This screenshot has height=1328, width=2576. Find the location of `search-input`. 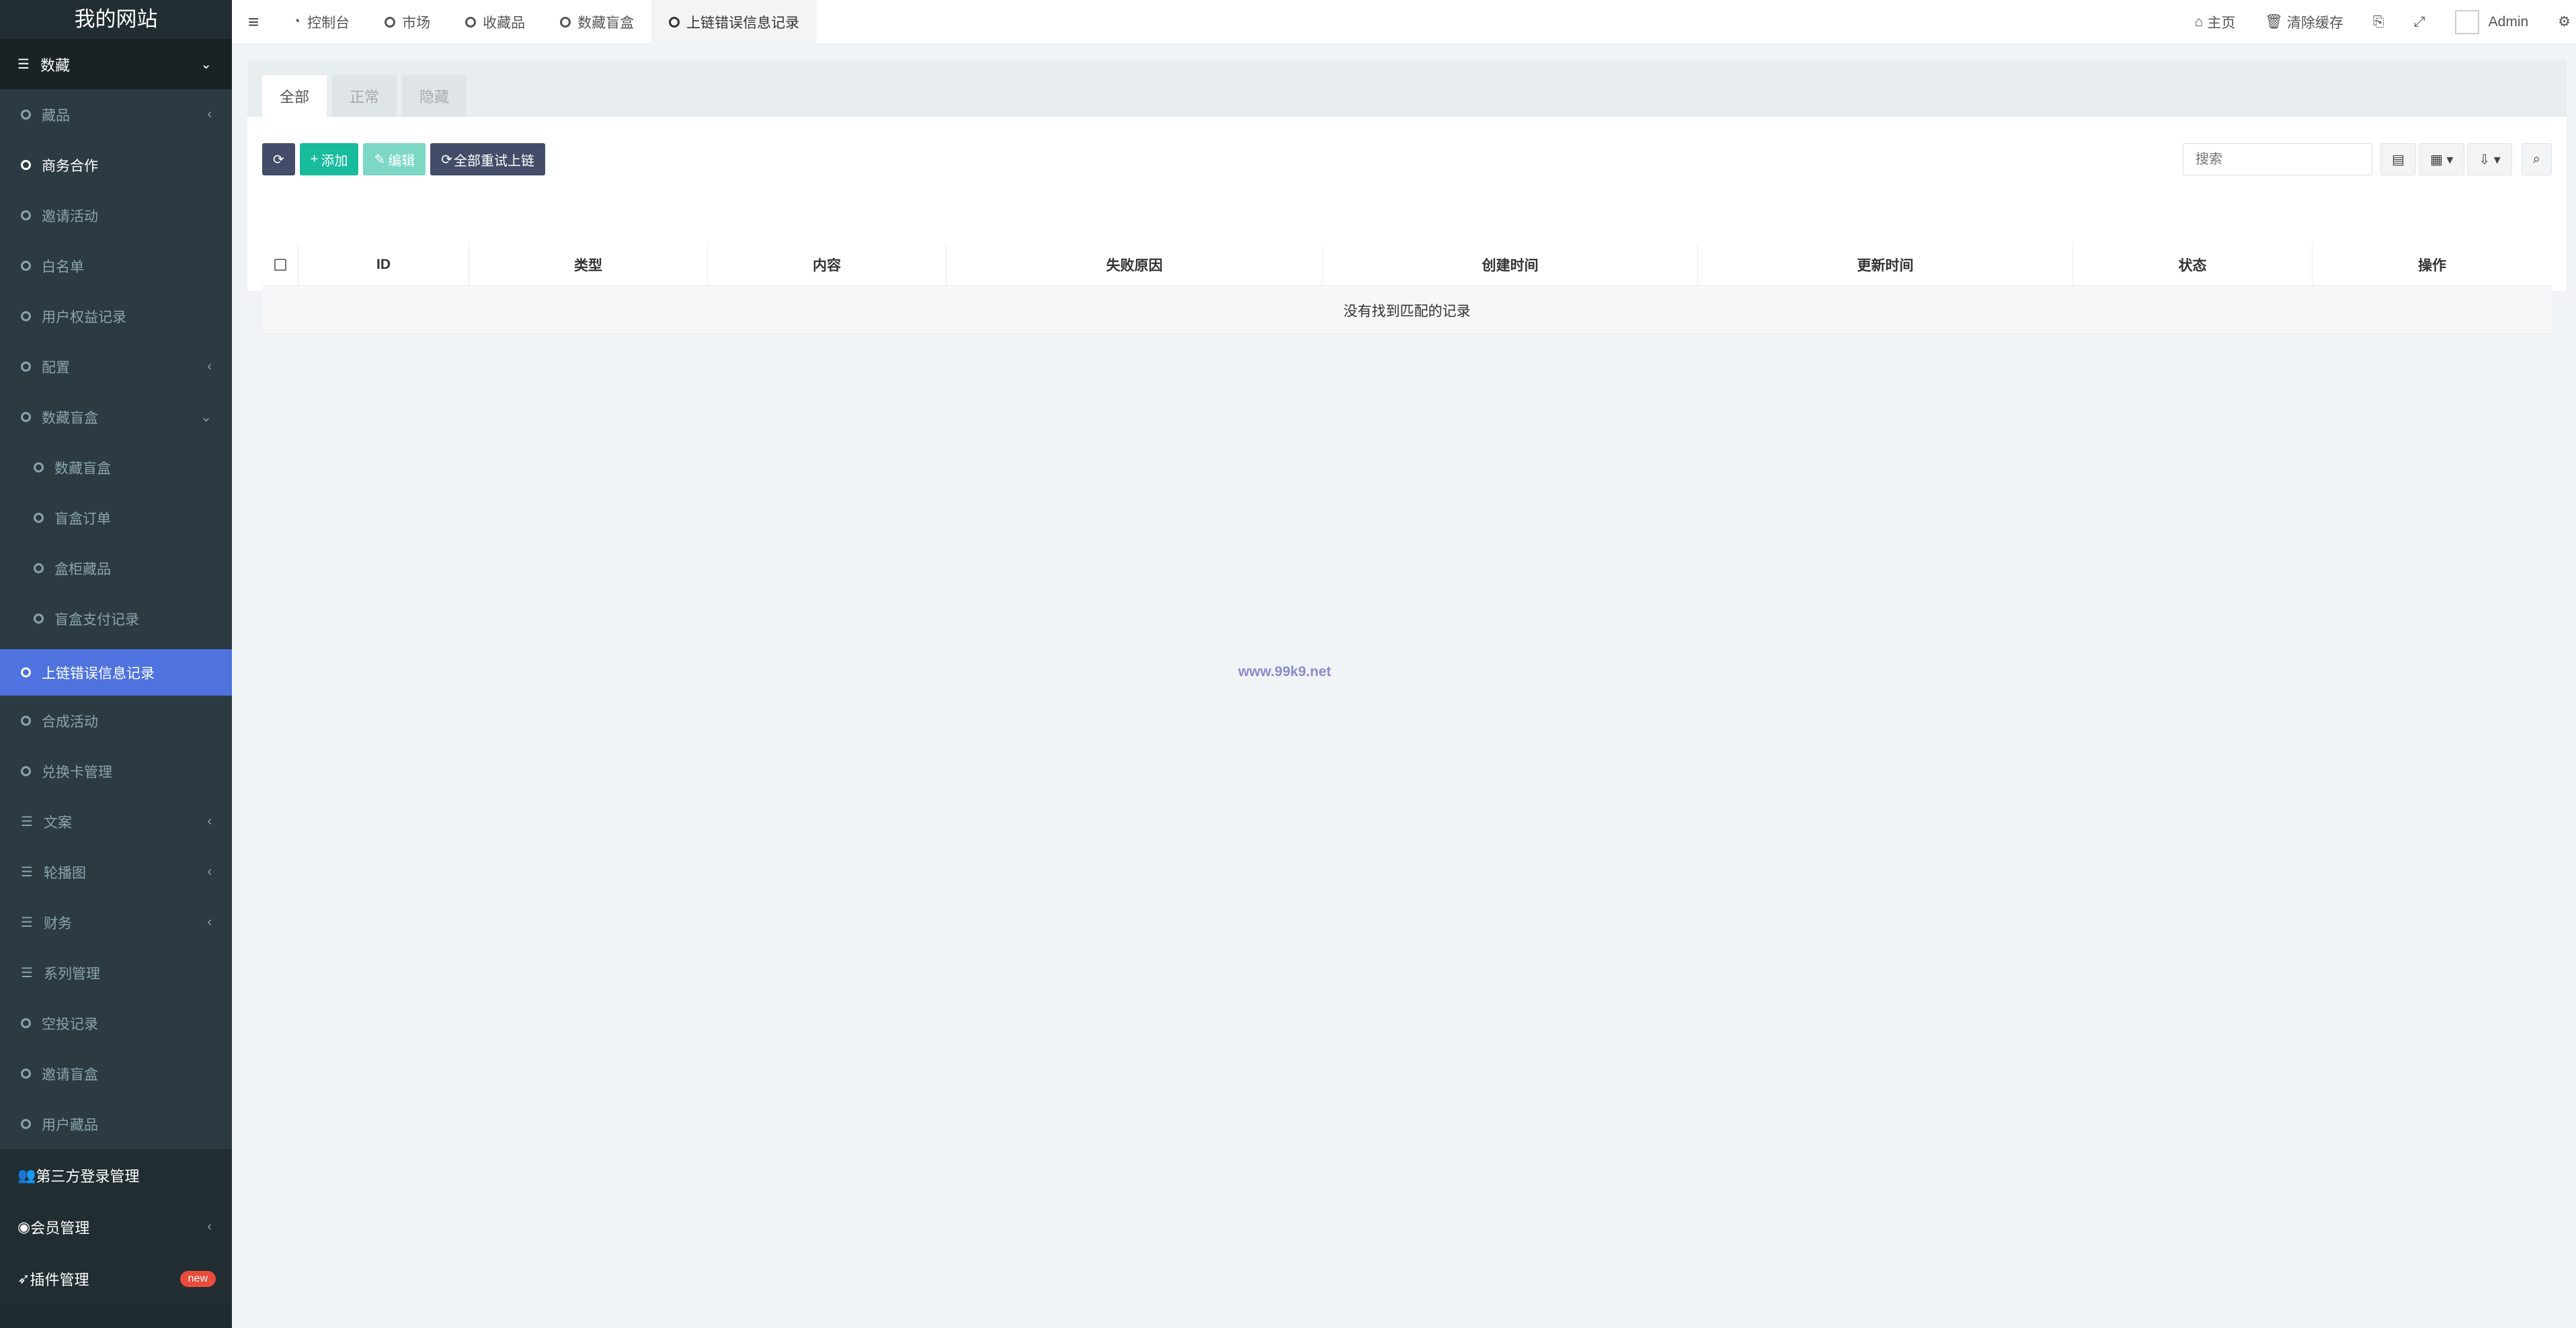

search-input is located at coordinates (2278, 159).